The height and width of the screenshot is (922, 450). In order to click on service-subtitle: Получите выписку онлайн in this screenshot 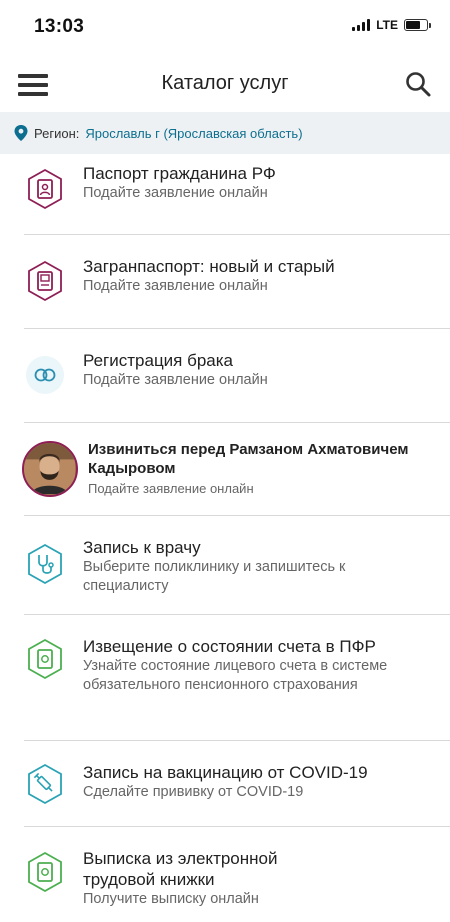, I will do `click(171, 899)`.